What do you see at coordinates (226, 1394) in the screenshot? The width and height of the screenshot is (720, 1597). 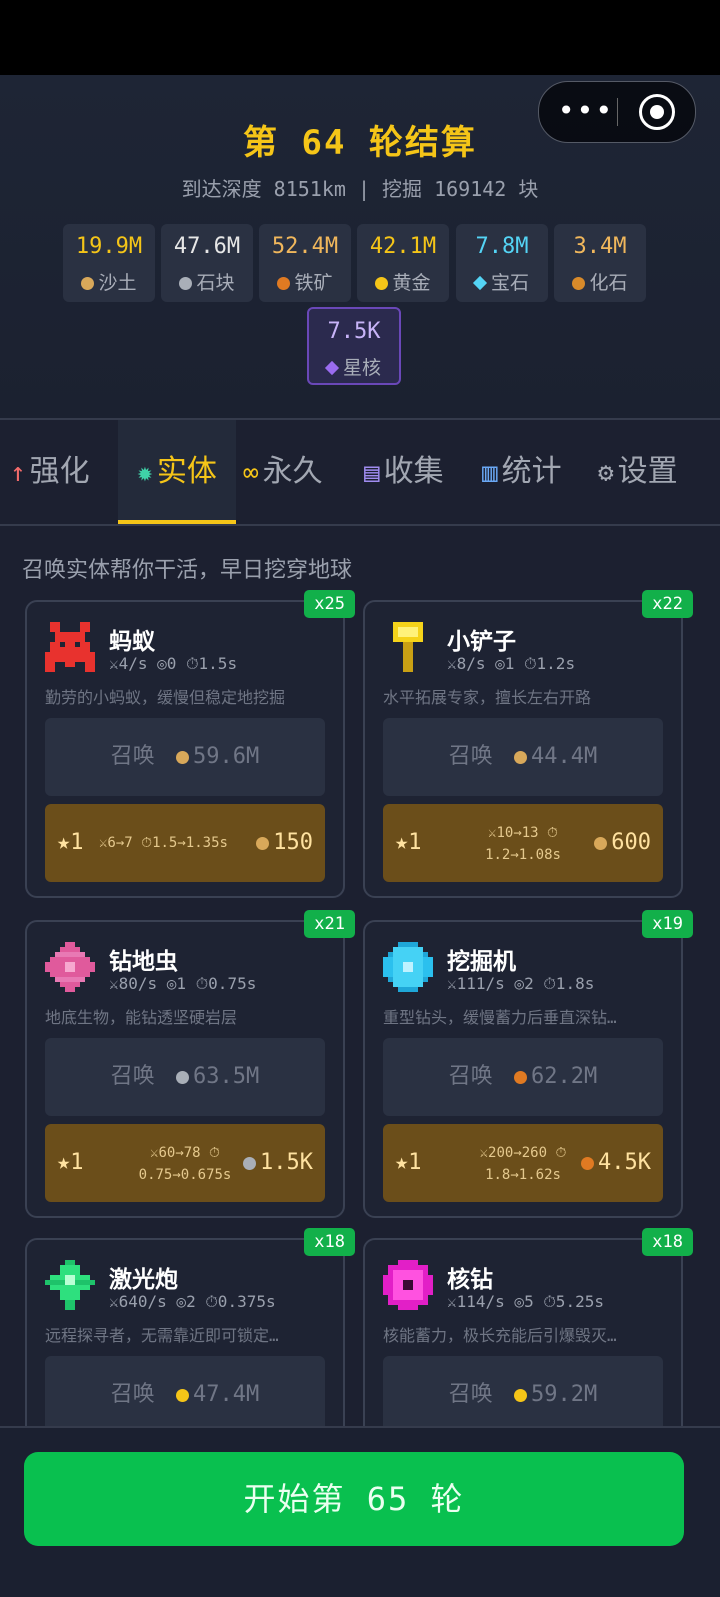 I see `summon-cost: 47.4M` at bounding box center [226, 1394].